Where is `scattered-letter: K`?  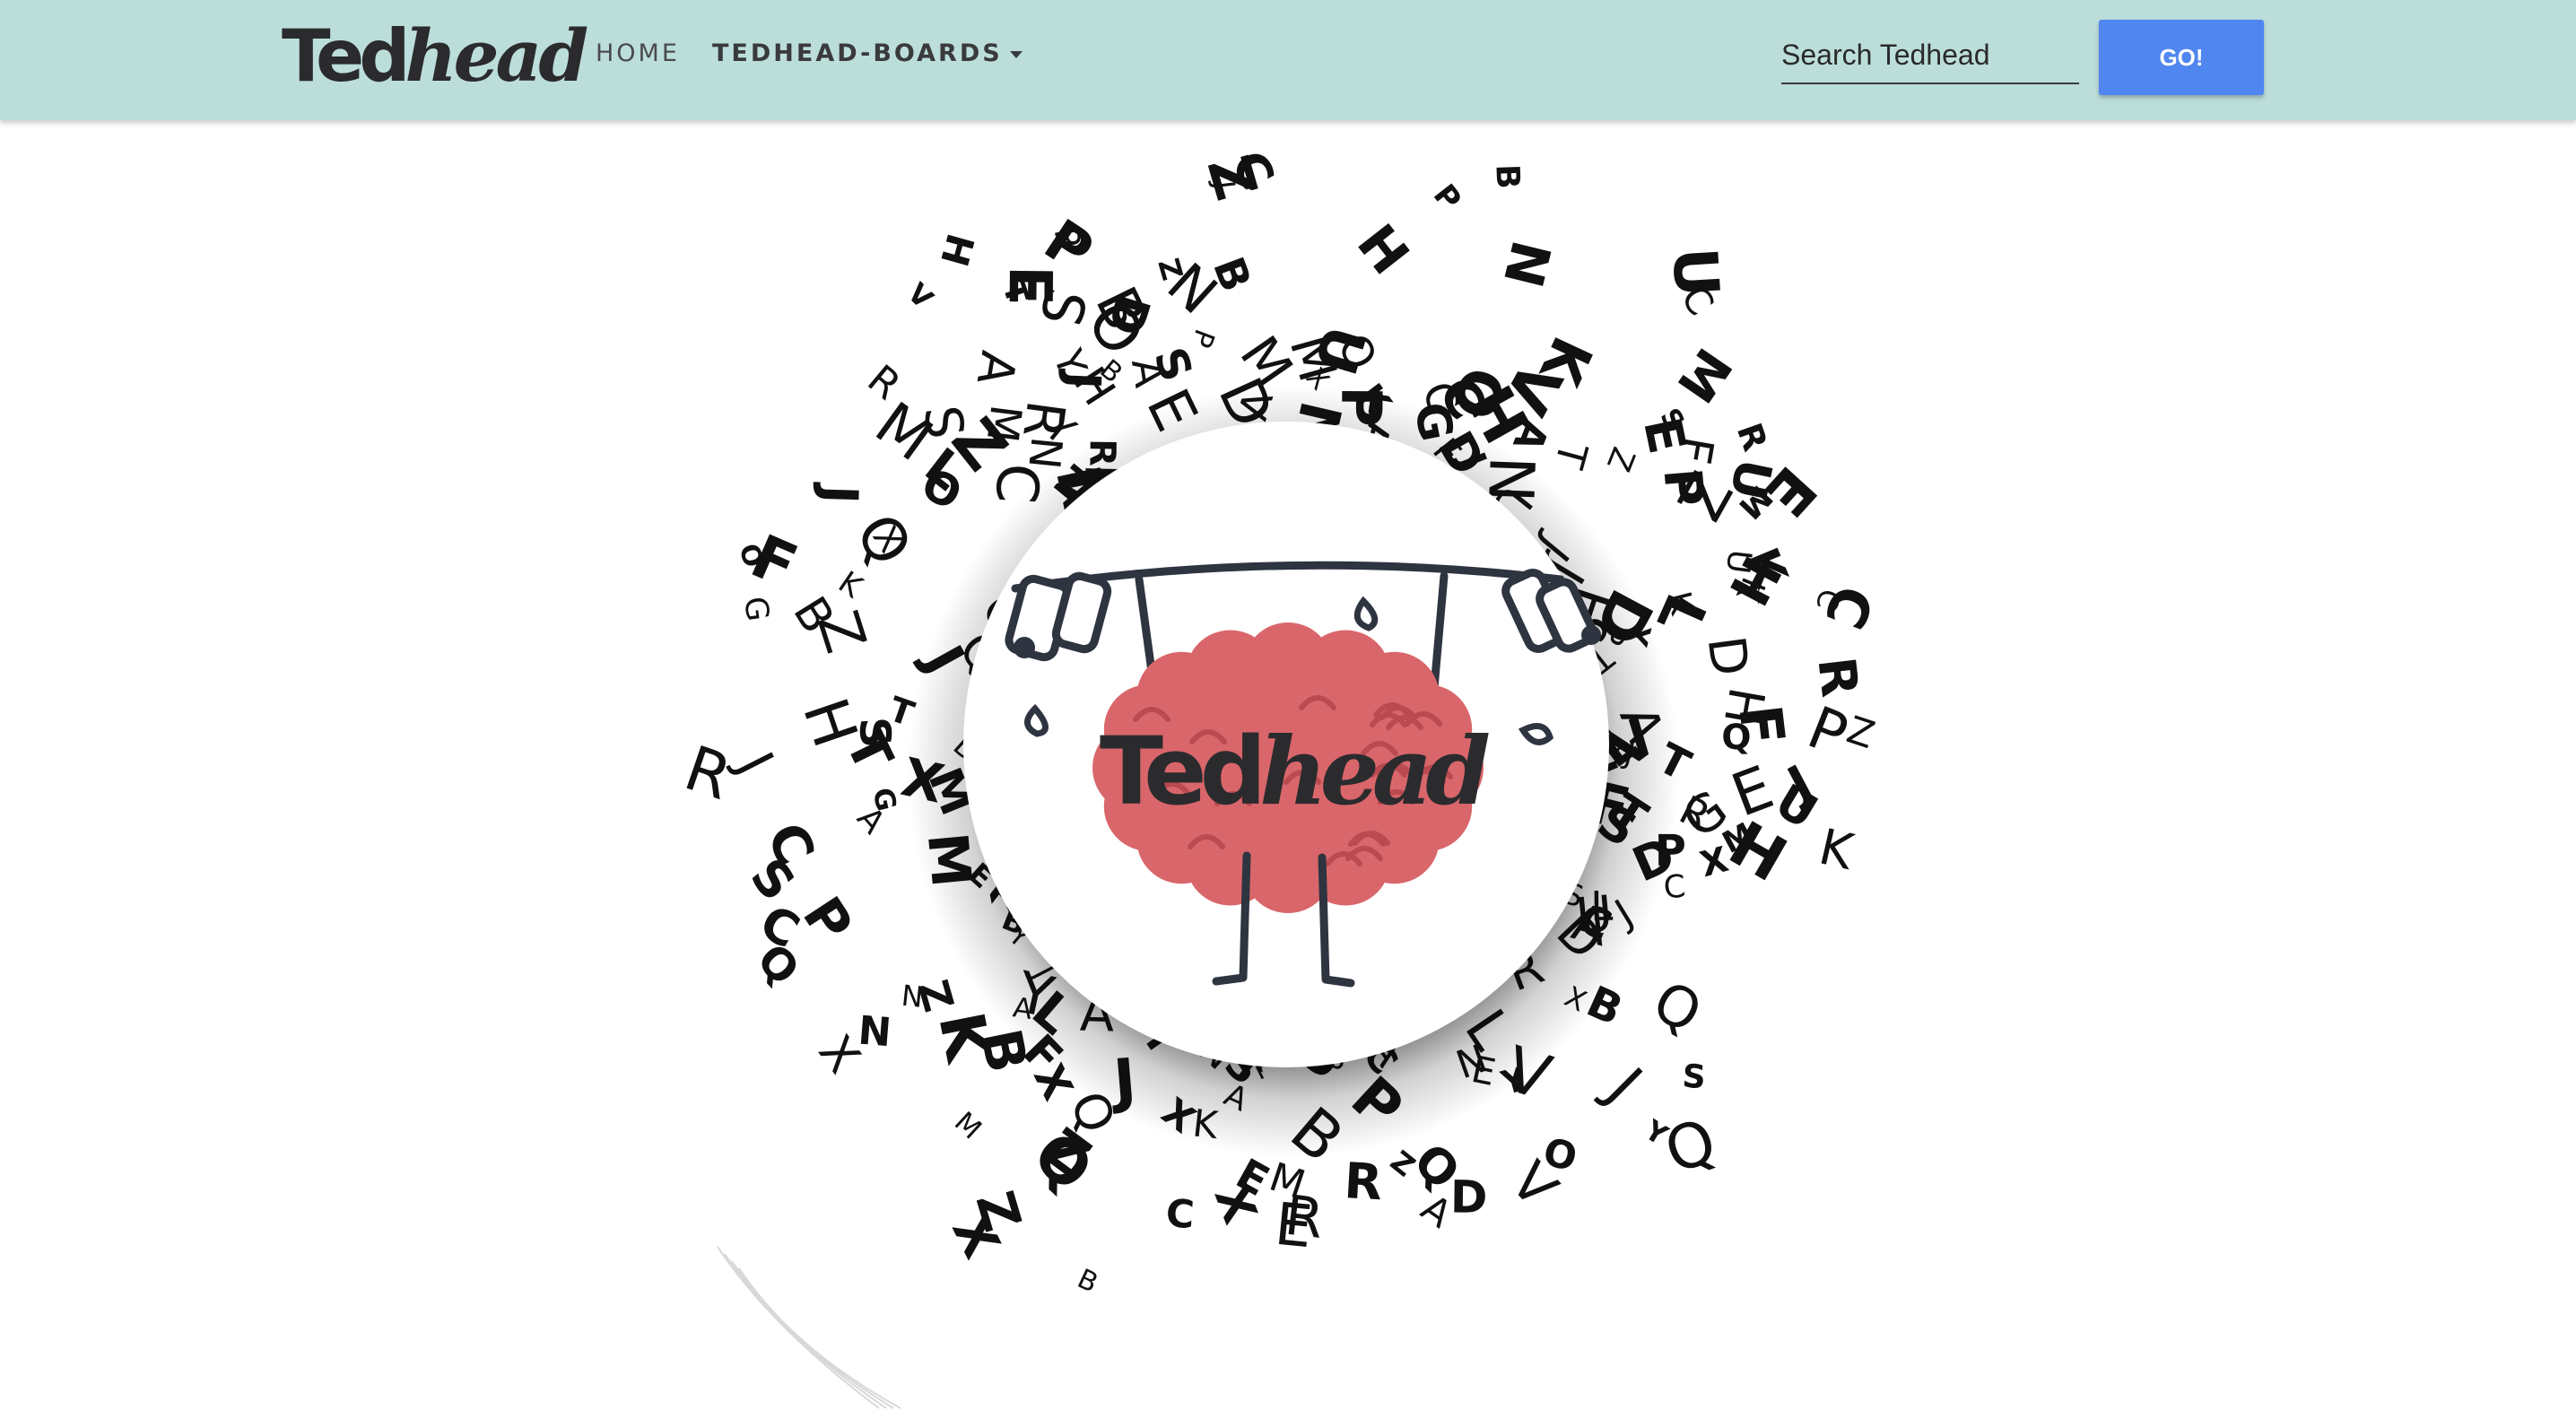 scattered-letter: K is located at coordinates (1837, 849).